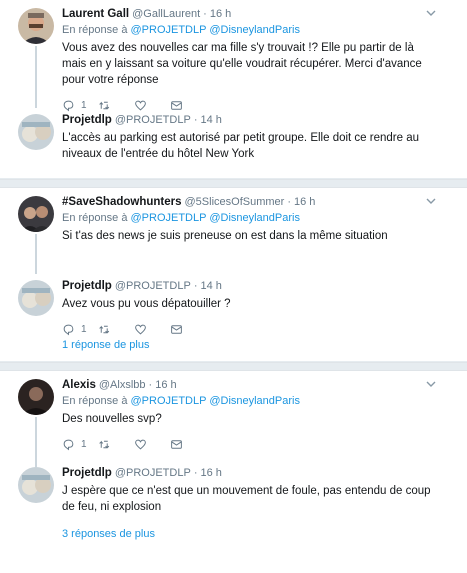  I want to click on author-handle: @Alxslbb, so click(122, 385).